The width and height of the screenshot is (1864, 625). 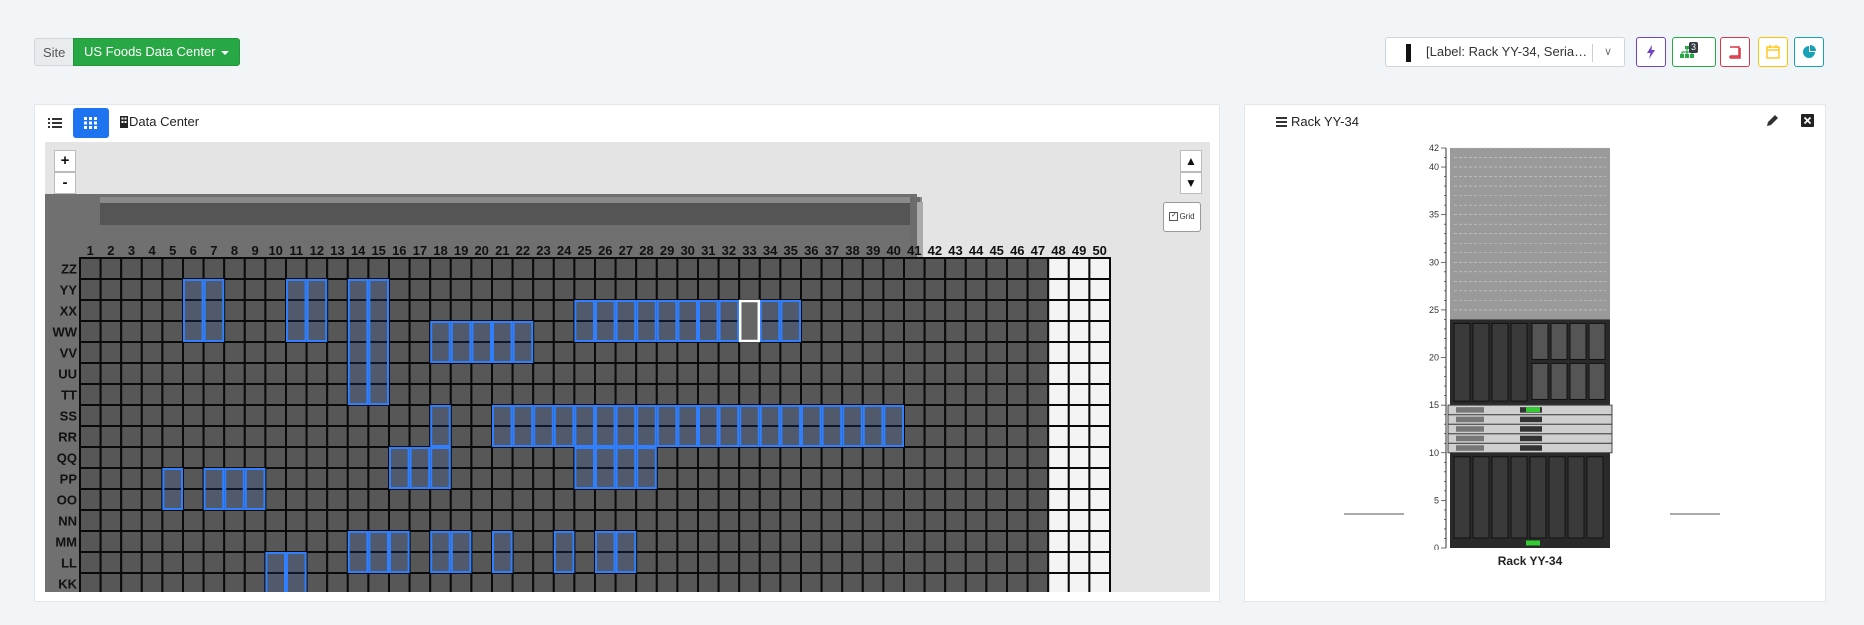 I want to click on row-label: KK, so click(x=67, y=584).